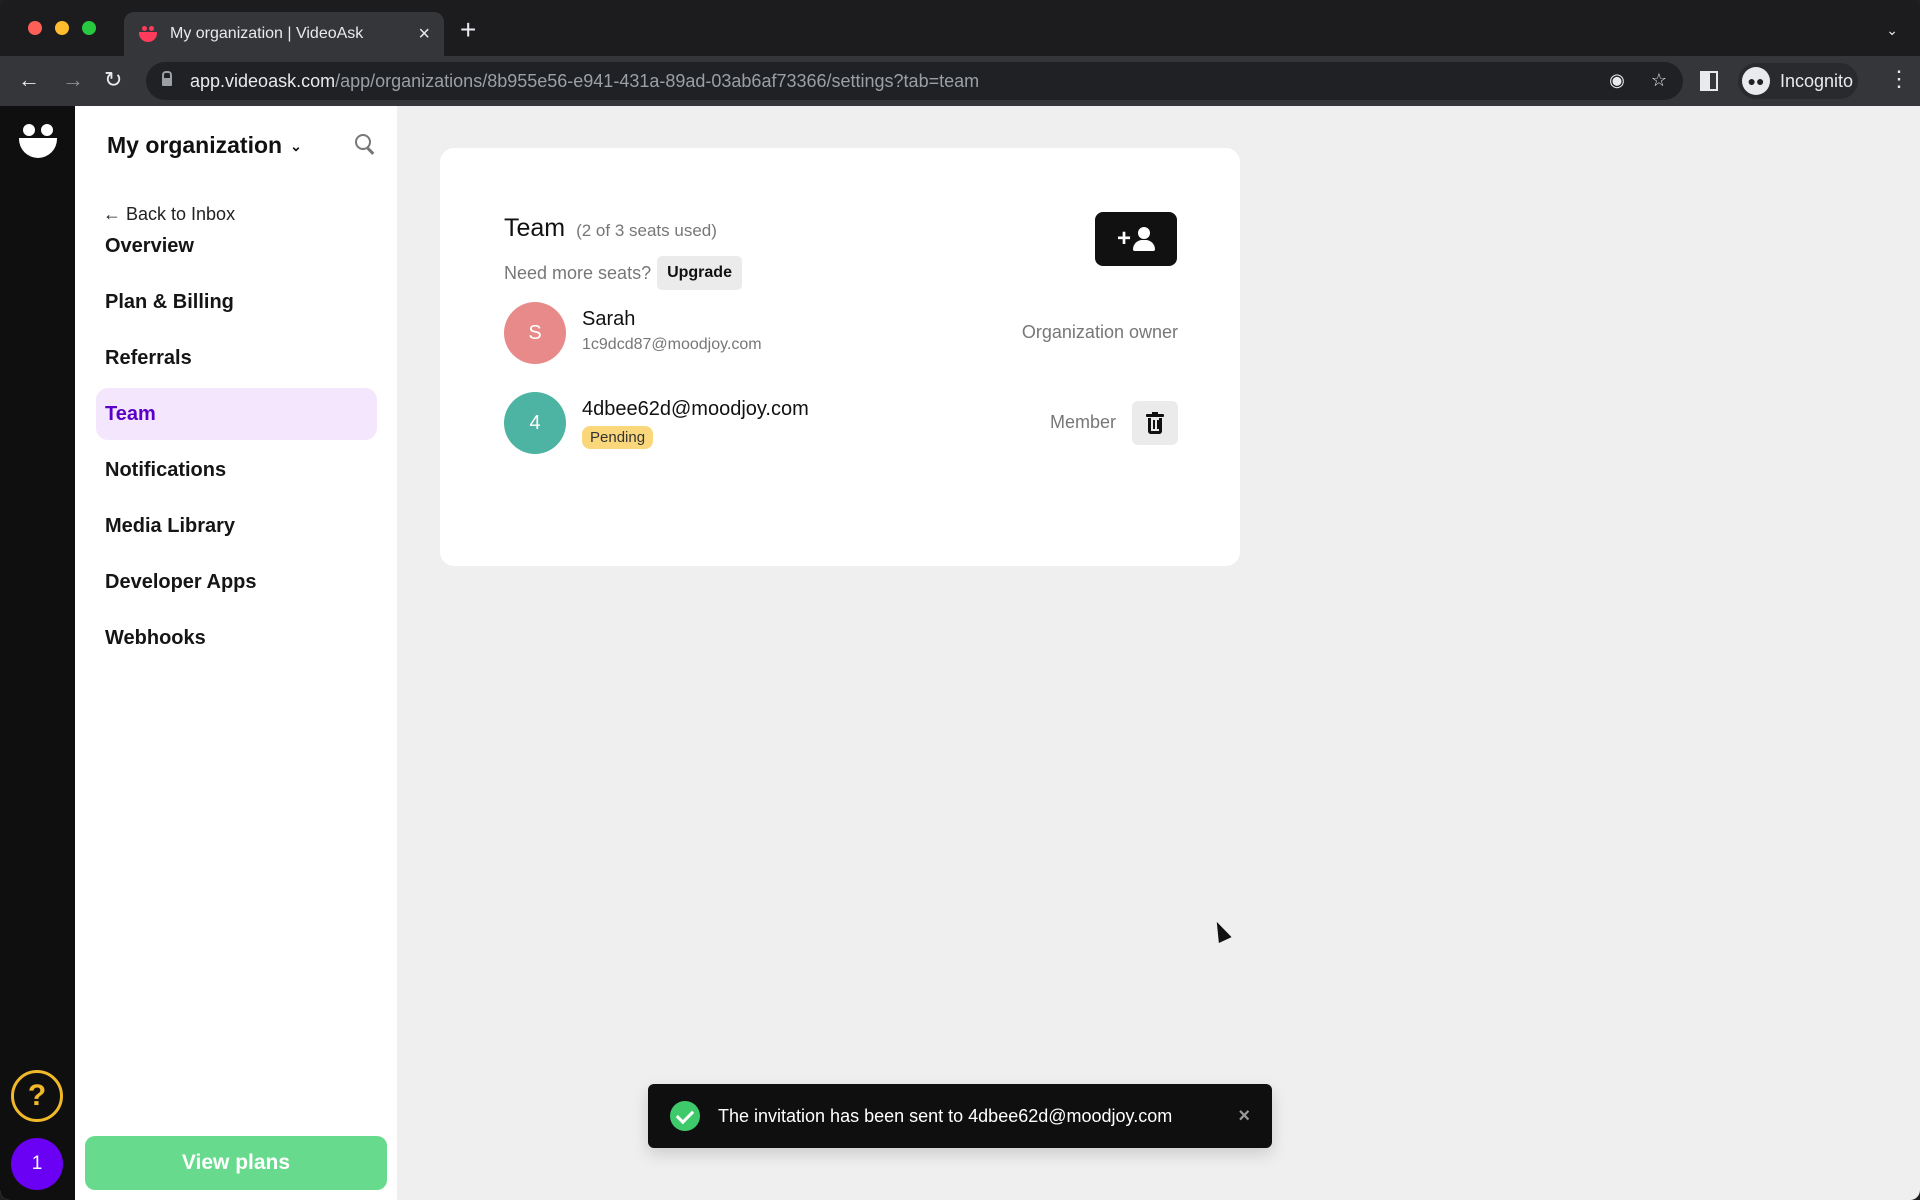  I want to click on need-more-seats-label: Need more seats?, so click(578, 272).